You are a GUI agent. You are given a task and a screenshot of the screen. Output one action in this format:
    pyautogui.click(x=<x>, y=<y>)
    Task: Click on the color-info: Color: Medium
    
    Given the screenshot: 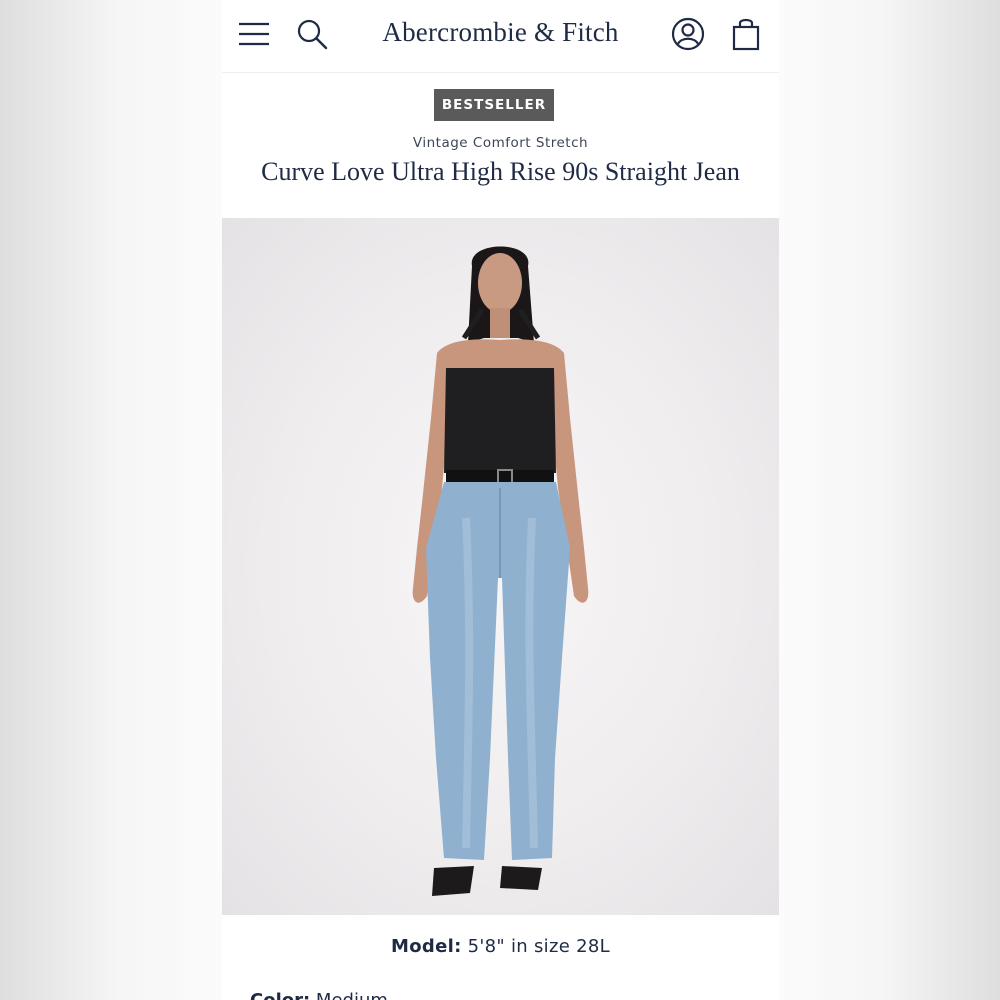 What is the action you would take?
    pyautogui.click(x=319, y=995)
    